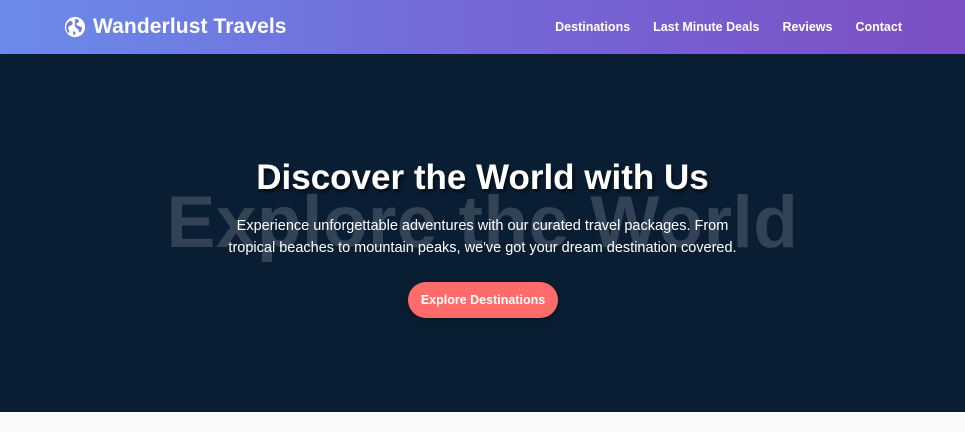 This screenshot has width=965, height=432. Describe the element at coordinates (807, 27) in the screenshot. I see `nav-link-reviews: Reviews` at that location.